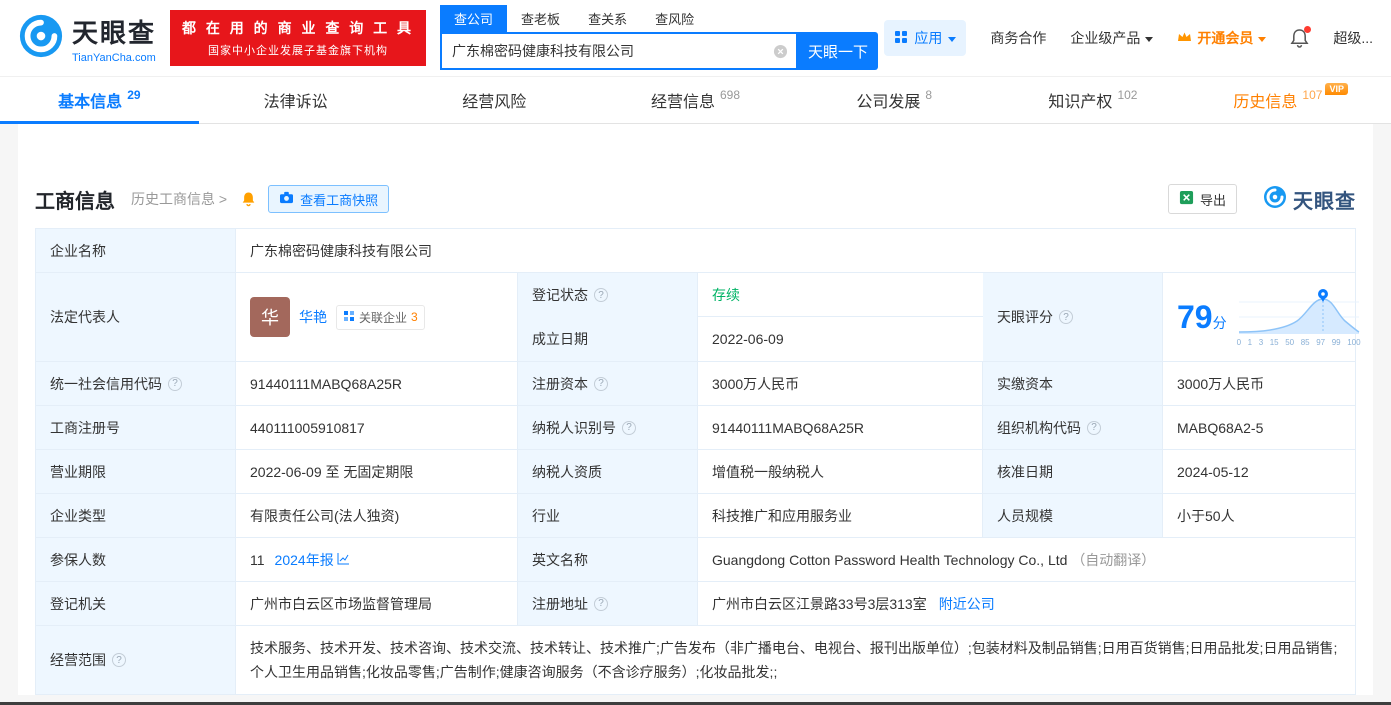 This screenshot has width=1391, height=705. What do you see at coordinates (78, 559) in the screenshot?
I see `label-text: 参保人数` at bounding box center [78, 559].